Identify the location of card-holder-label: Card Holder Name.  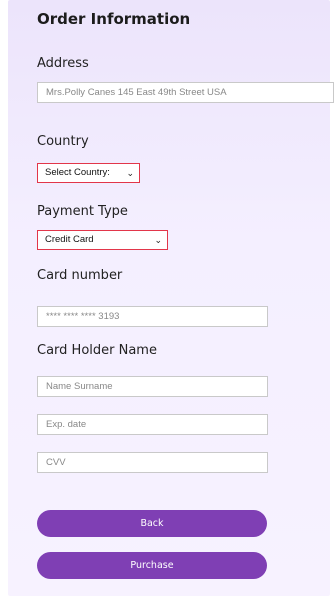
(97, 350).